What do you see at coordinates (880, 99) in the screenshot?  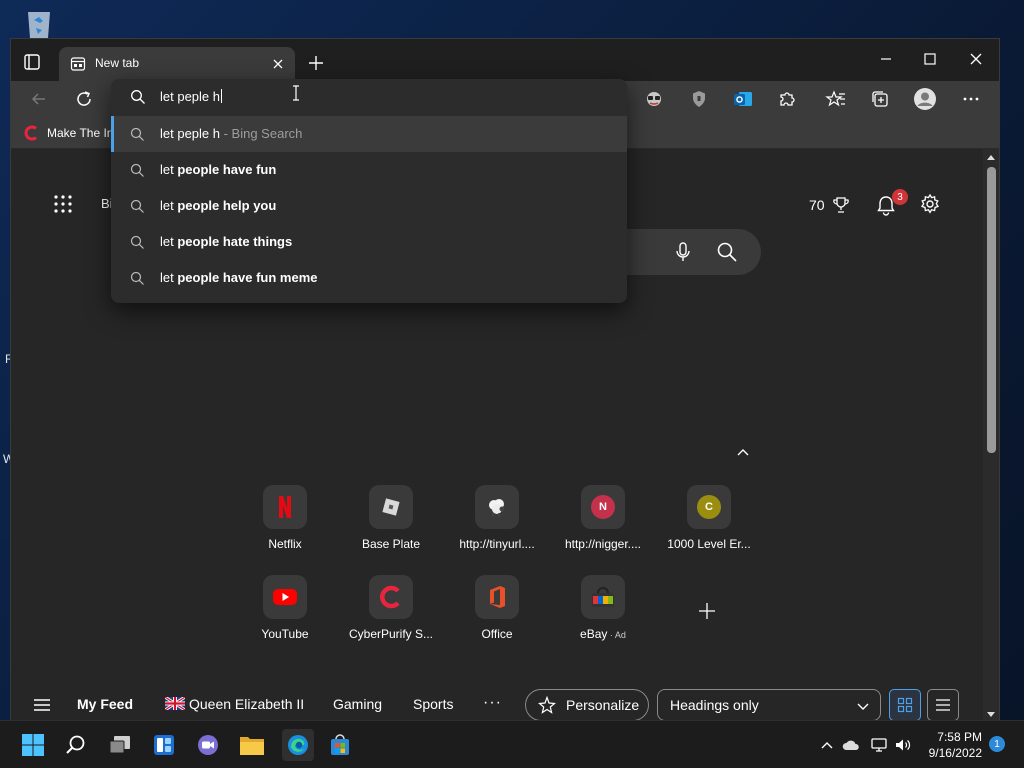 I see `collections-icon` at bounding box center [880, 99].